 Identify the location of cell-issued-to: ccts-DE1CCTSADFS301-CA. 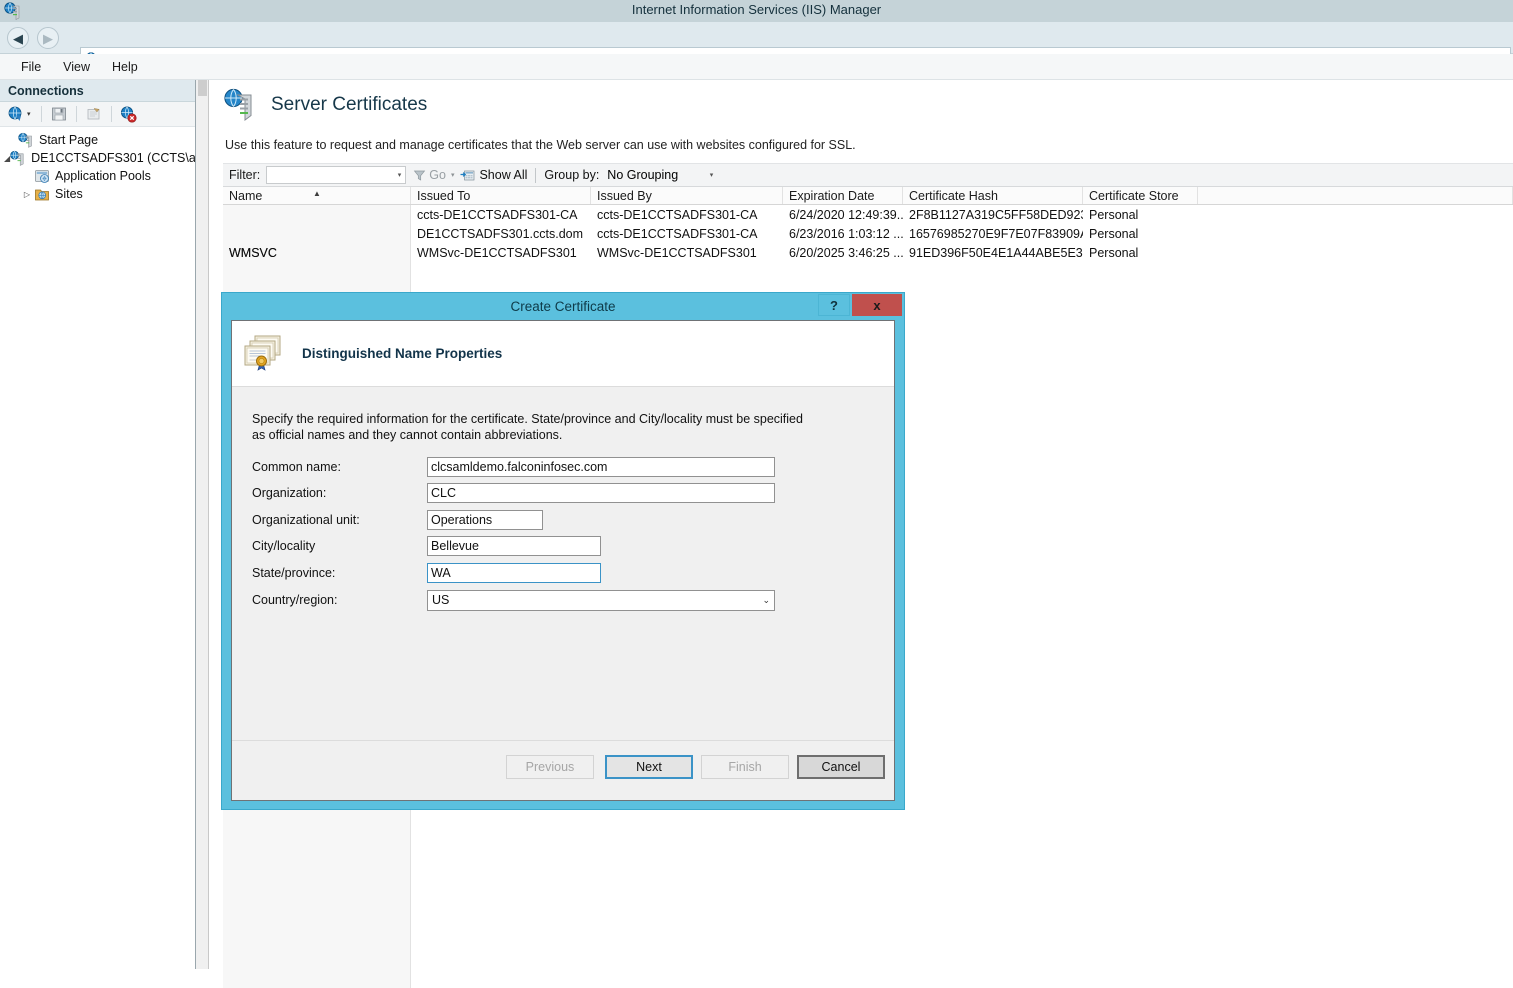
(501, 215).